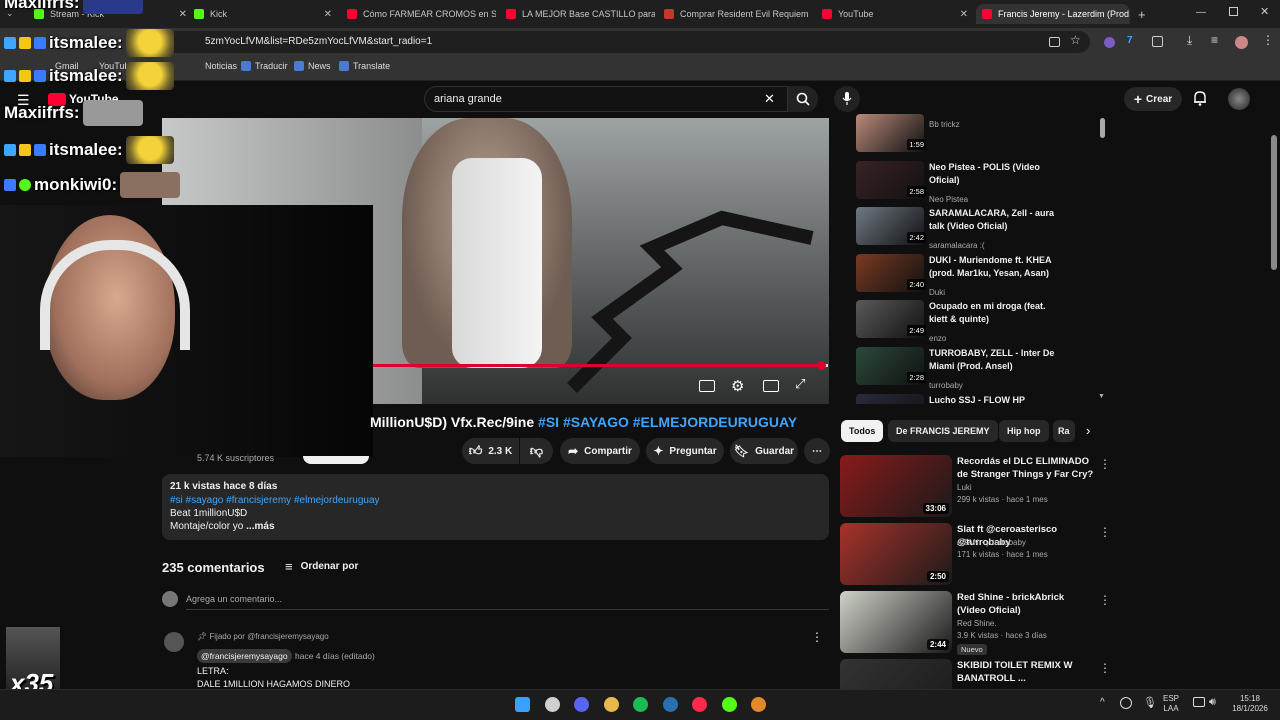 This screenshot has height=720, width=1280. What do you see at coordinates (1075, 40) in the screenshot?
I see `star-icon: ☆` at bounding box center [1075, 40].